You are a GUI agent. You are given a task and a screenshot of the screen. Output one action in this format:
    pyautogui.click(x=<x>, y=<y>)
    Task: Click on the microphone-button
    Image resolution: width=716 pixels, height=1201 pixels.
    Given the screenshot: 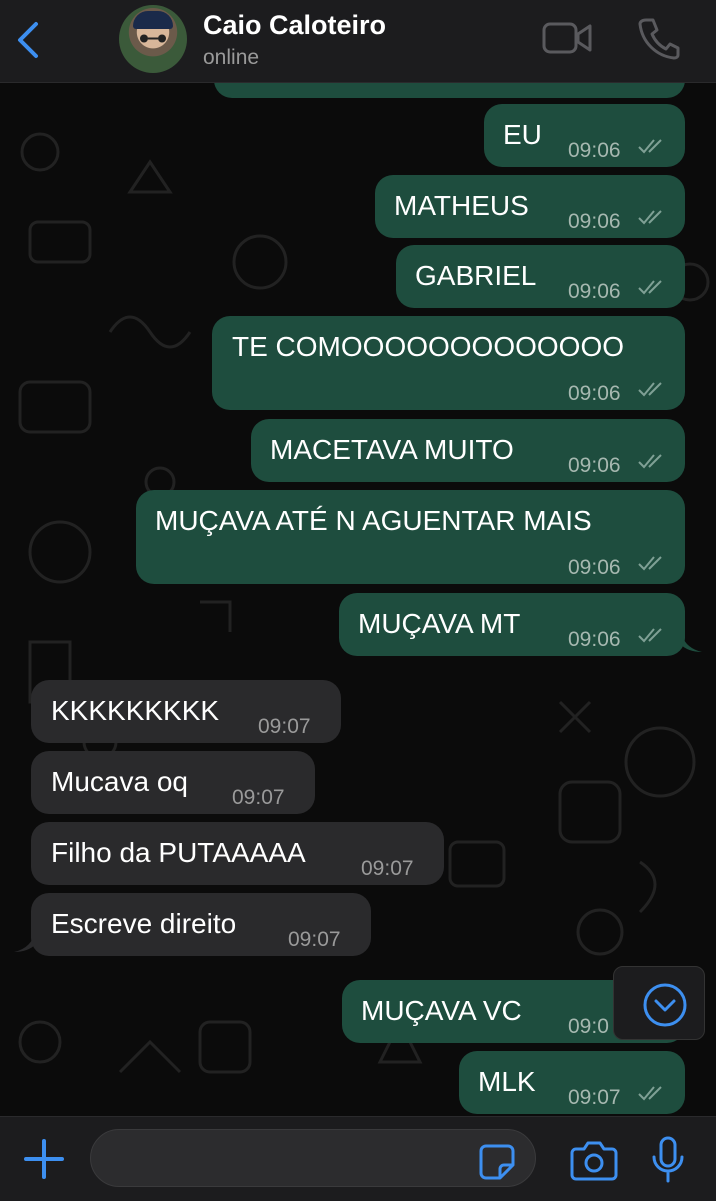 What is the action you would take?
    pyautogui.click(x=668, y=1160)
    